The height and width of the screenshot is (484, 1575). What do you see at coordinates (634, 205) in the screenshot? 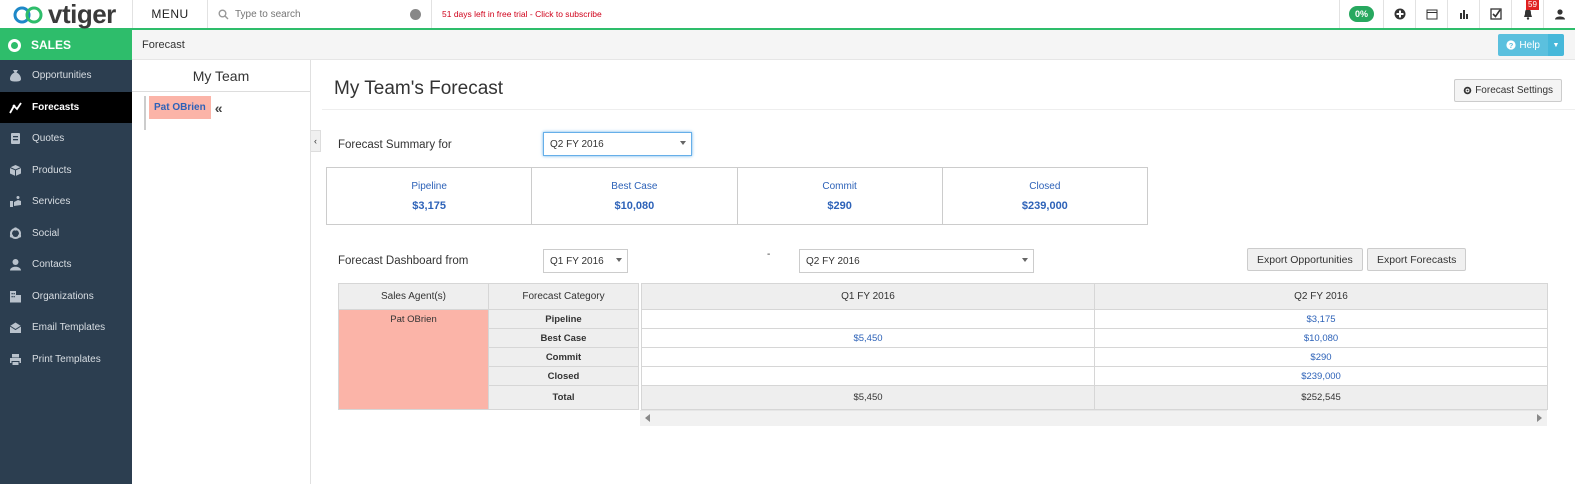
I see `summary-value: $10,080` at bounding box center [634, 205].